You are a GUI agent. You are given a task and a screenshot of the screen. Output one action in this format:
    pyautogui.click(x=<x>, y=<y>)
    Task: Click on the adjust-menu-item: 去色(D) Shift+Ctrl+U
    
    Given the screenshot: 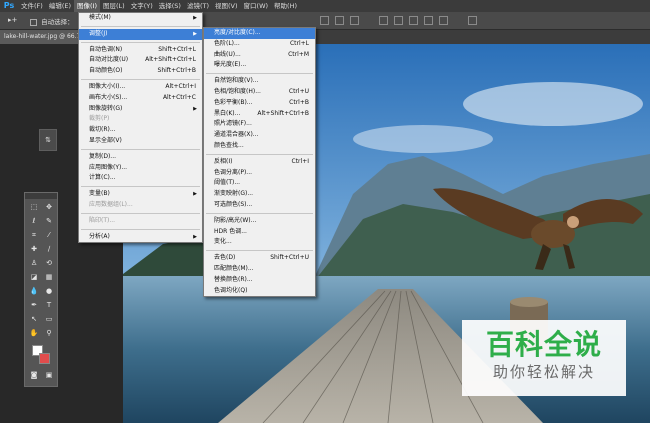 What is the action you would take?
    pyautogui.click(x=259, y=258)
    